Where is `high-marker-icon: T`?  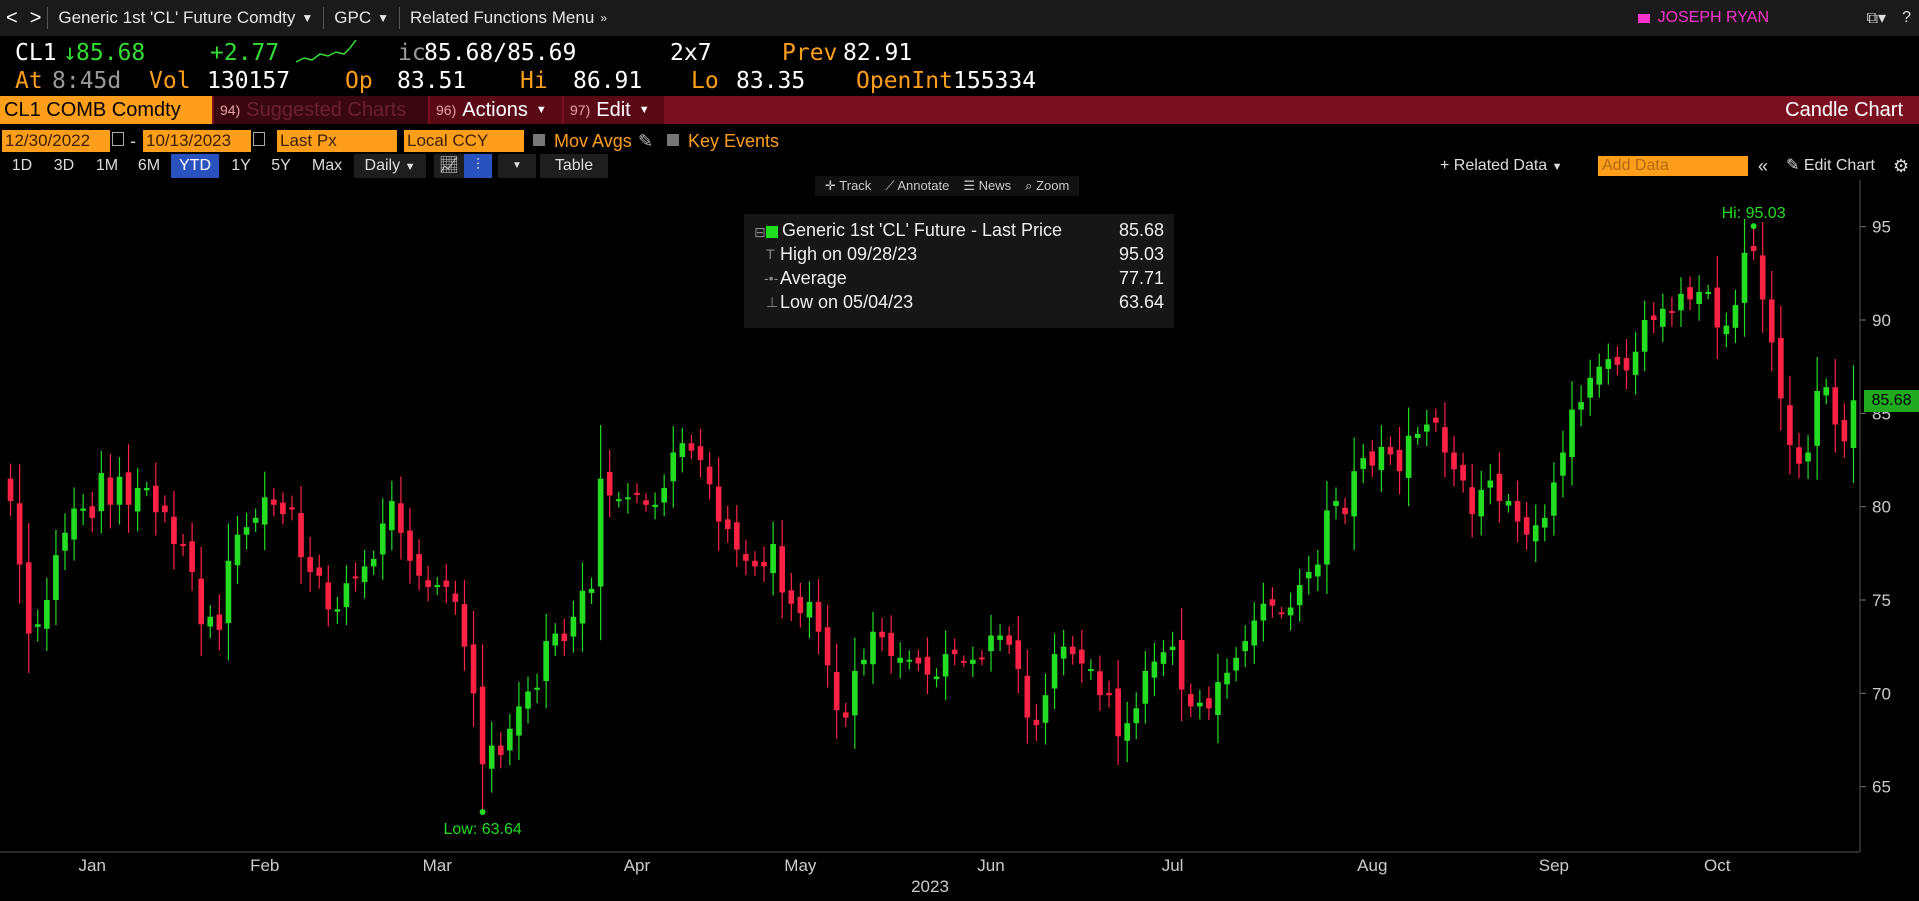
high-marker-icon: T is located at coordinates (770, 254).